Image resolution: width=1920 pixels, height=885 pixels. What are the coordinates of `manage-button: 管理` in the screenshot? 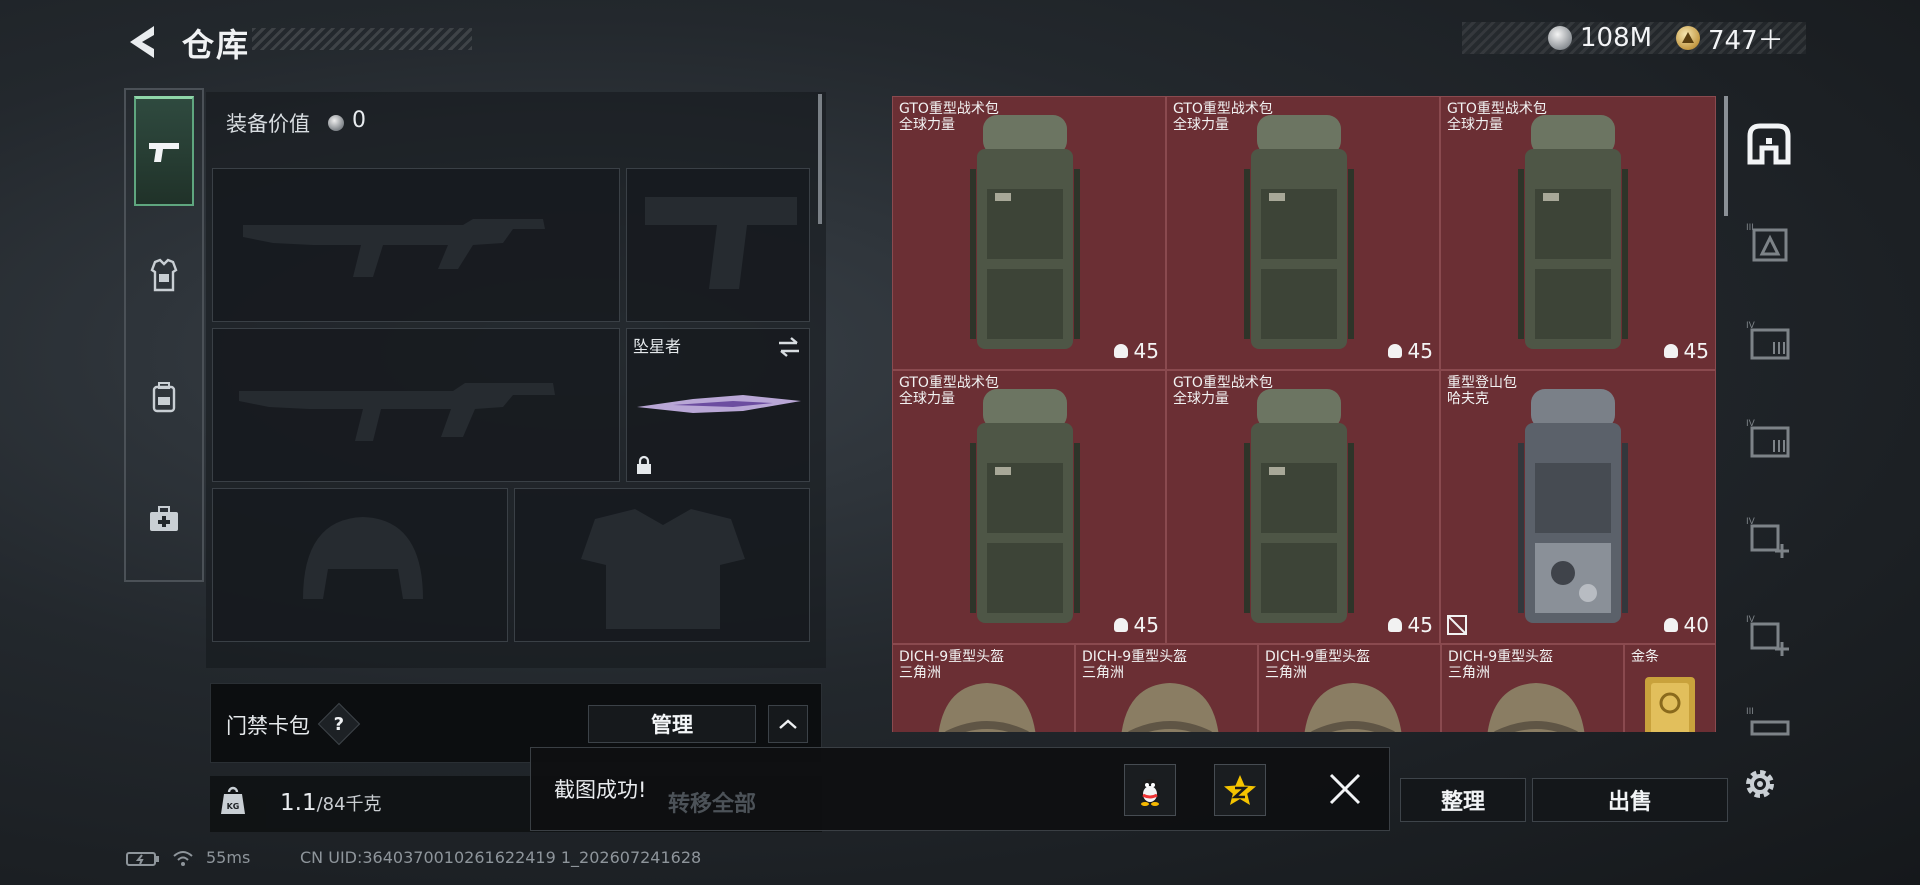 It's located at (672, 724).